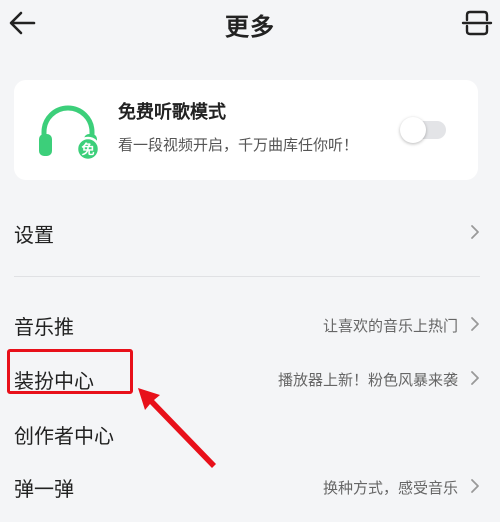 The height and width of the screenshot is (522, 500). I want to click on free-badge-text: 免, so click(87, 150).